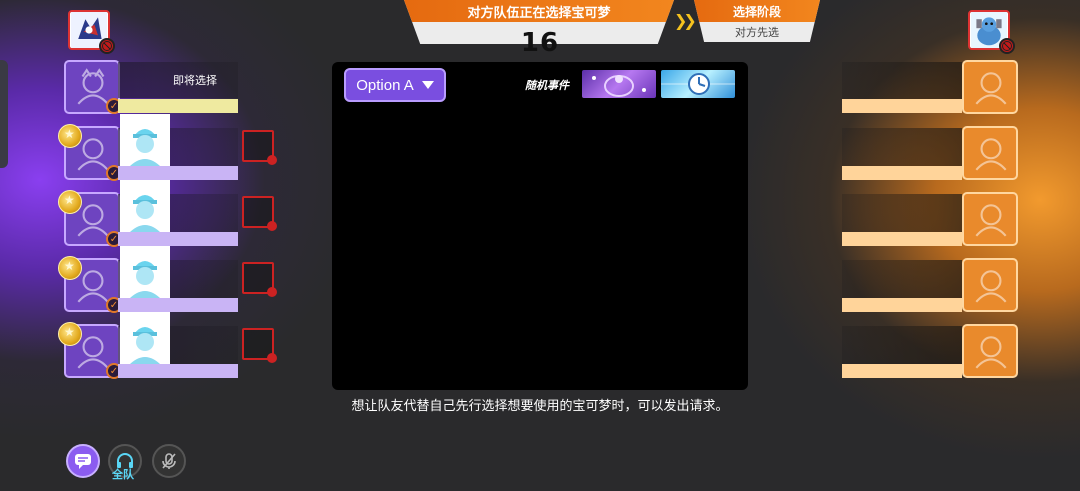 This screenshot has width=1080, height=491. Describe the element at coordinates (685, 20) in the screenshot. I see `double-chevron-icon: ❯❯` at that location.